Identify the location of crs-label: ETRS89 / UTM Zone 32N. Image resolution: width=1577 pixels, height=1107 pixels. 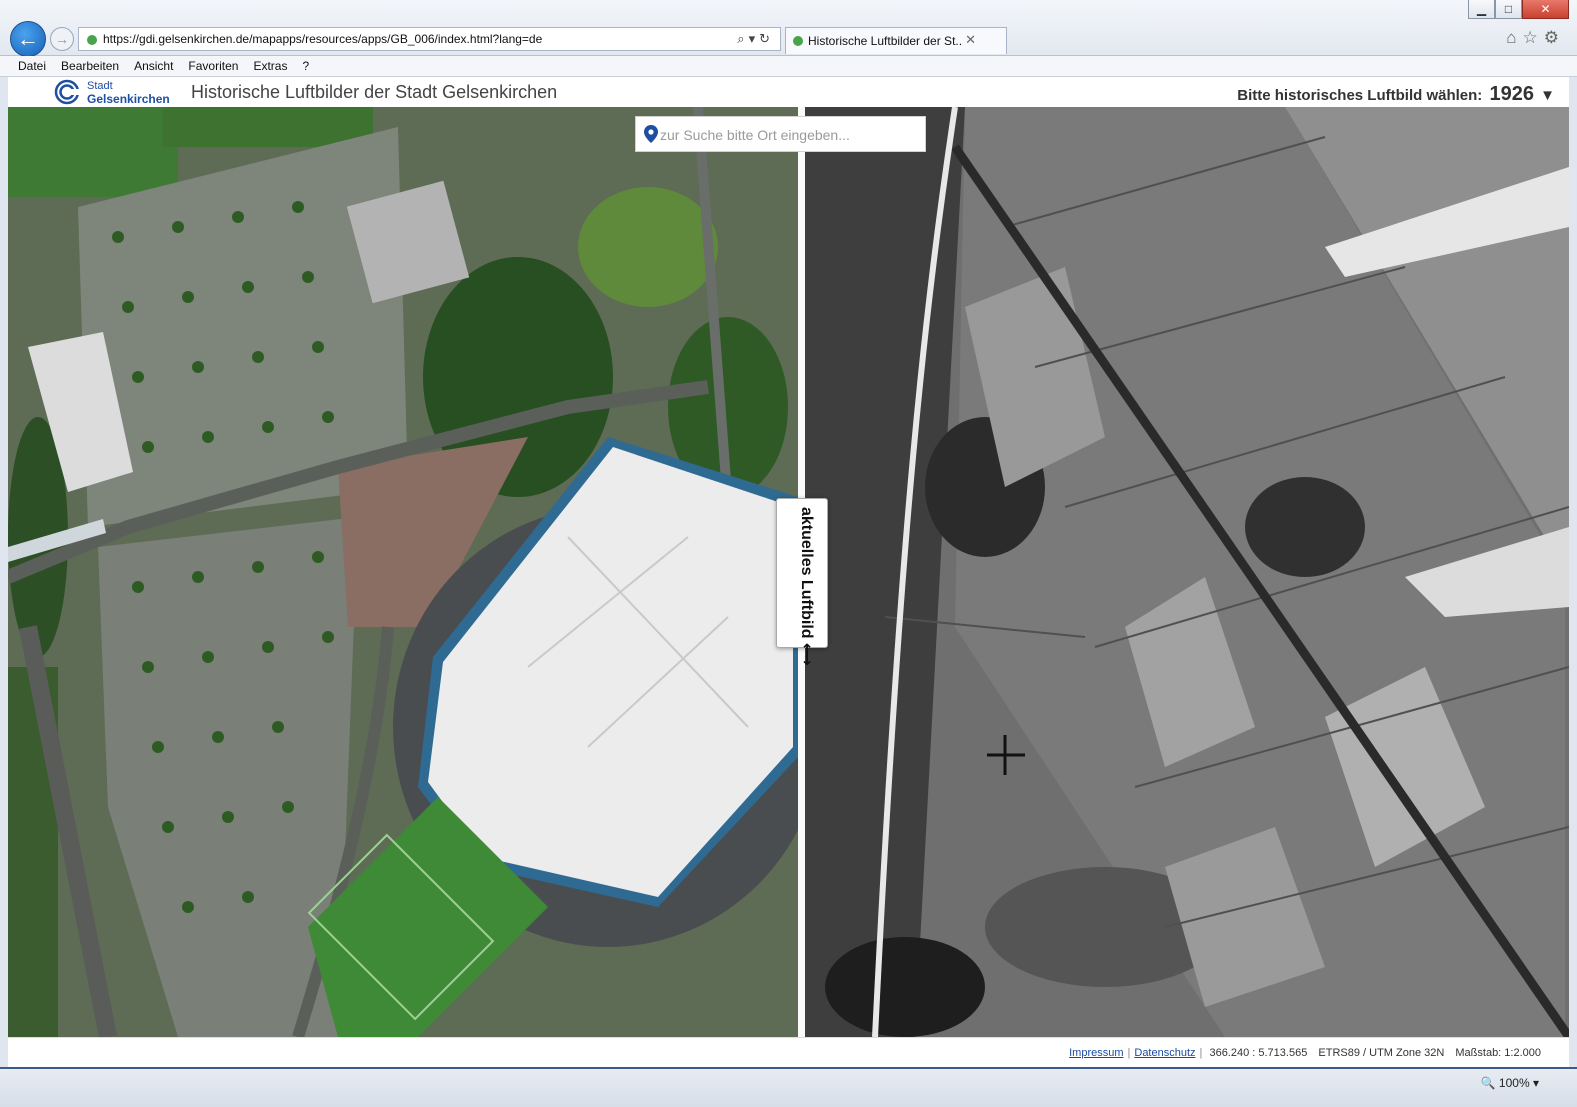
(1381, 1053).